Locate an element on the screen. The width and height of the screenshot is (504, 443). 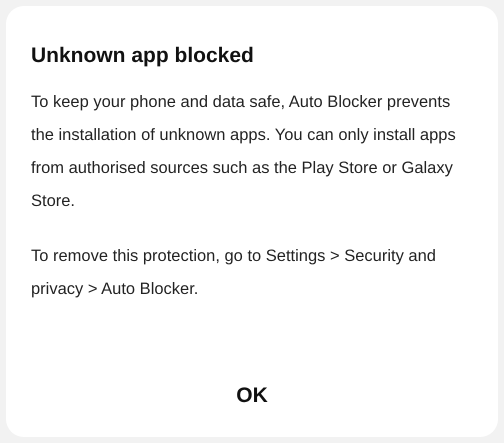
dialog-message: To remove this protection, go to Settings > Security and privacy > Auto Blocker. is located at coordinates (234, 273).